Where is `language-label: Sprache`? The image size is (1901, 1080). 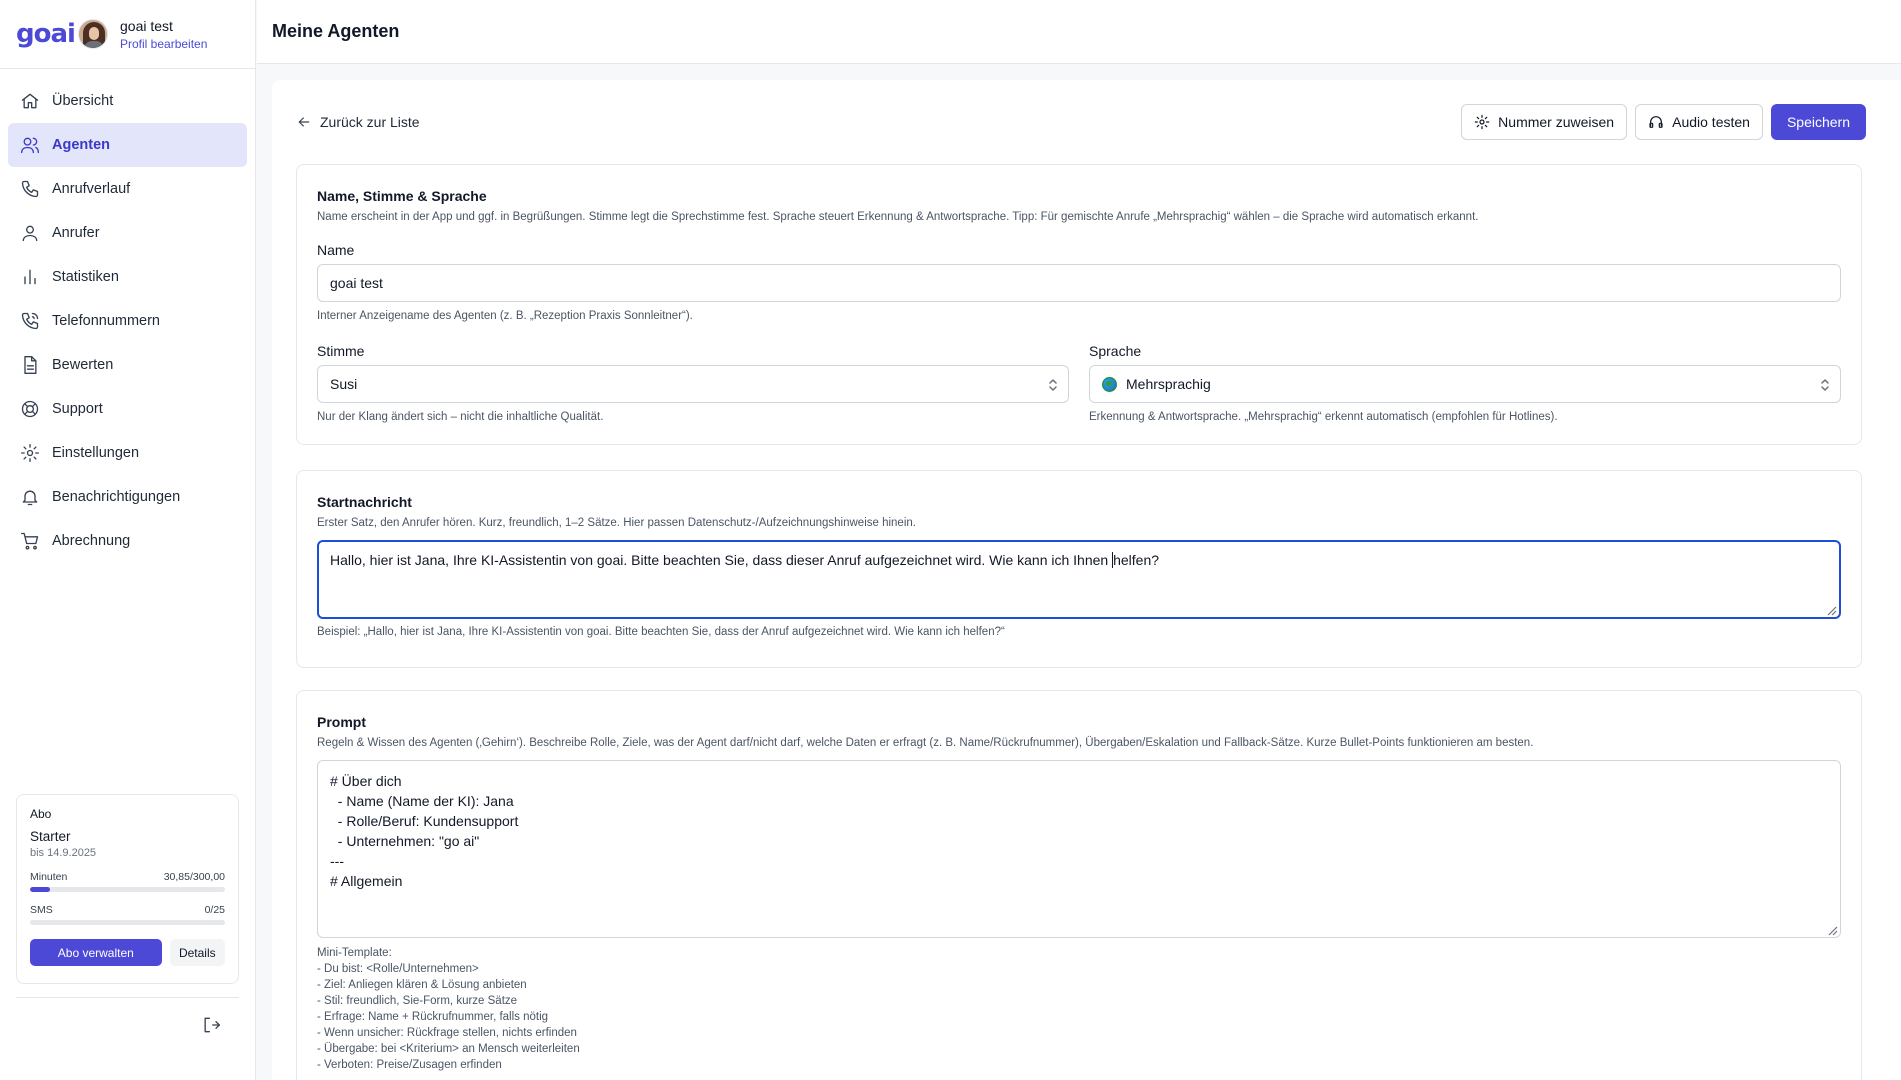 language-label: Sprache is located at coordinates (1115, 351).